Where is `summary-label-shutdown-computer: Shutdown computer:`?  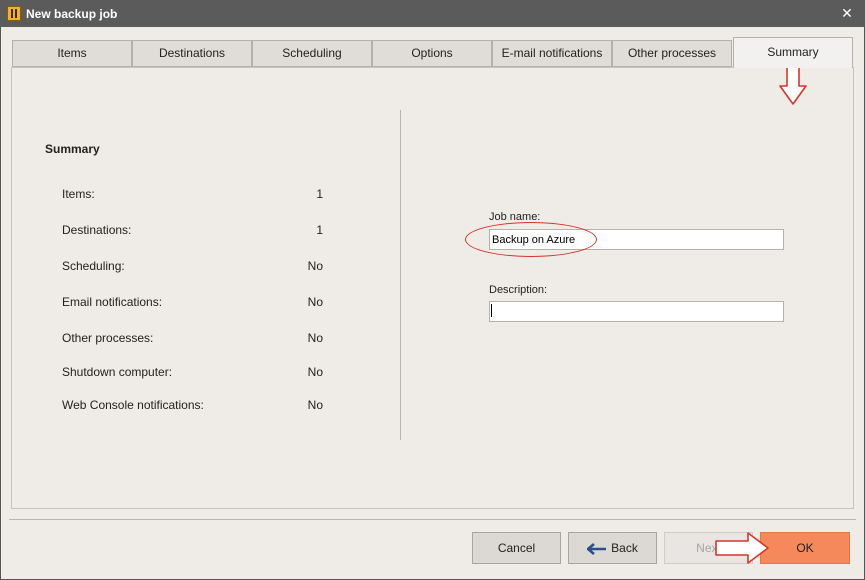
summary-label-shutdown-computer: Shutdown computer: is located at coordinates (117, 372).